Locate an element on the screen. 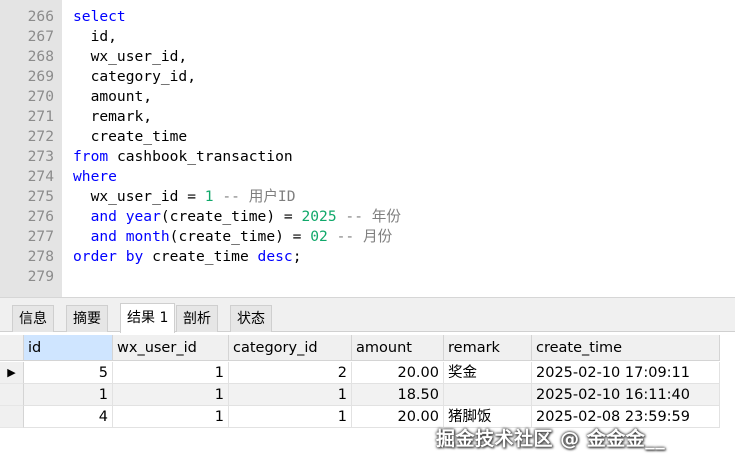  cell-remark is located at coordinates (488, 395).